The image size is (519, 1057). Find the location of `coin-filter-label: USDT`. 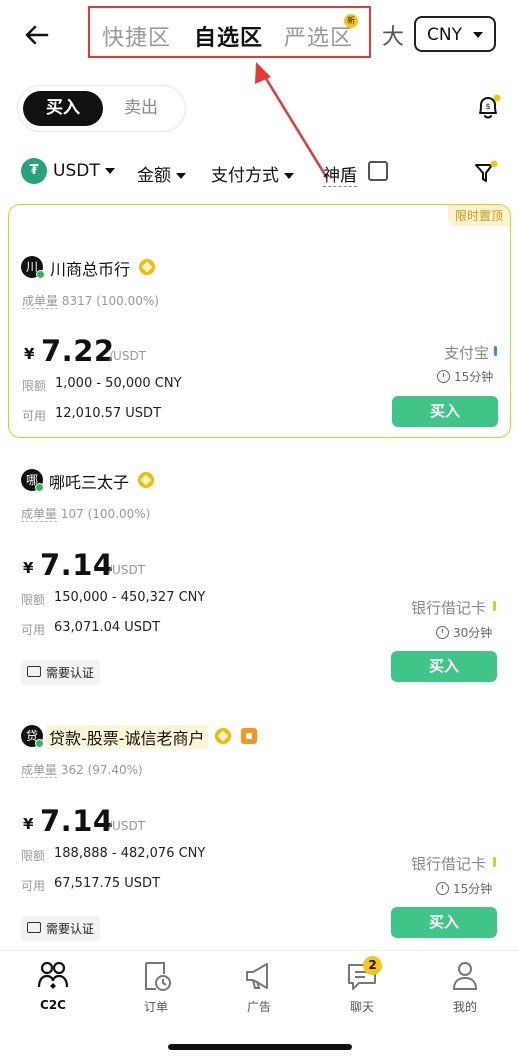

coin-filter-label: USDT is located at coordinates (76, 171).